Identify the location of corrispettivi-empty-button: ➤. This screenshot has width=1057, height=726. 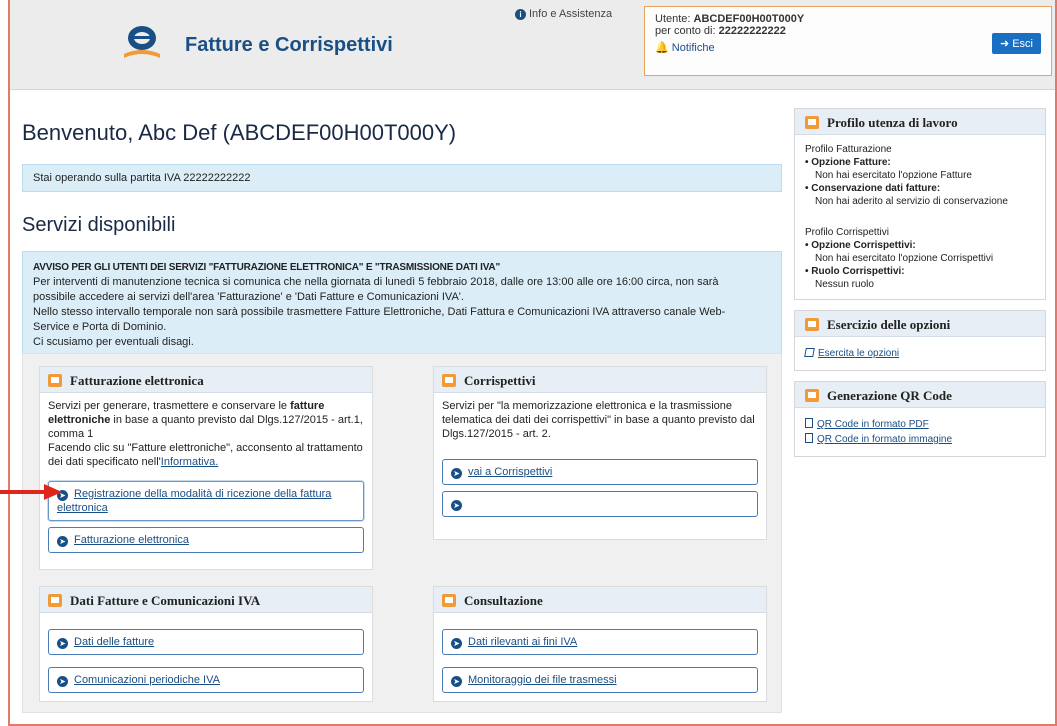
(600, 504).